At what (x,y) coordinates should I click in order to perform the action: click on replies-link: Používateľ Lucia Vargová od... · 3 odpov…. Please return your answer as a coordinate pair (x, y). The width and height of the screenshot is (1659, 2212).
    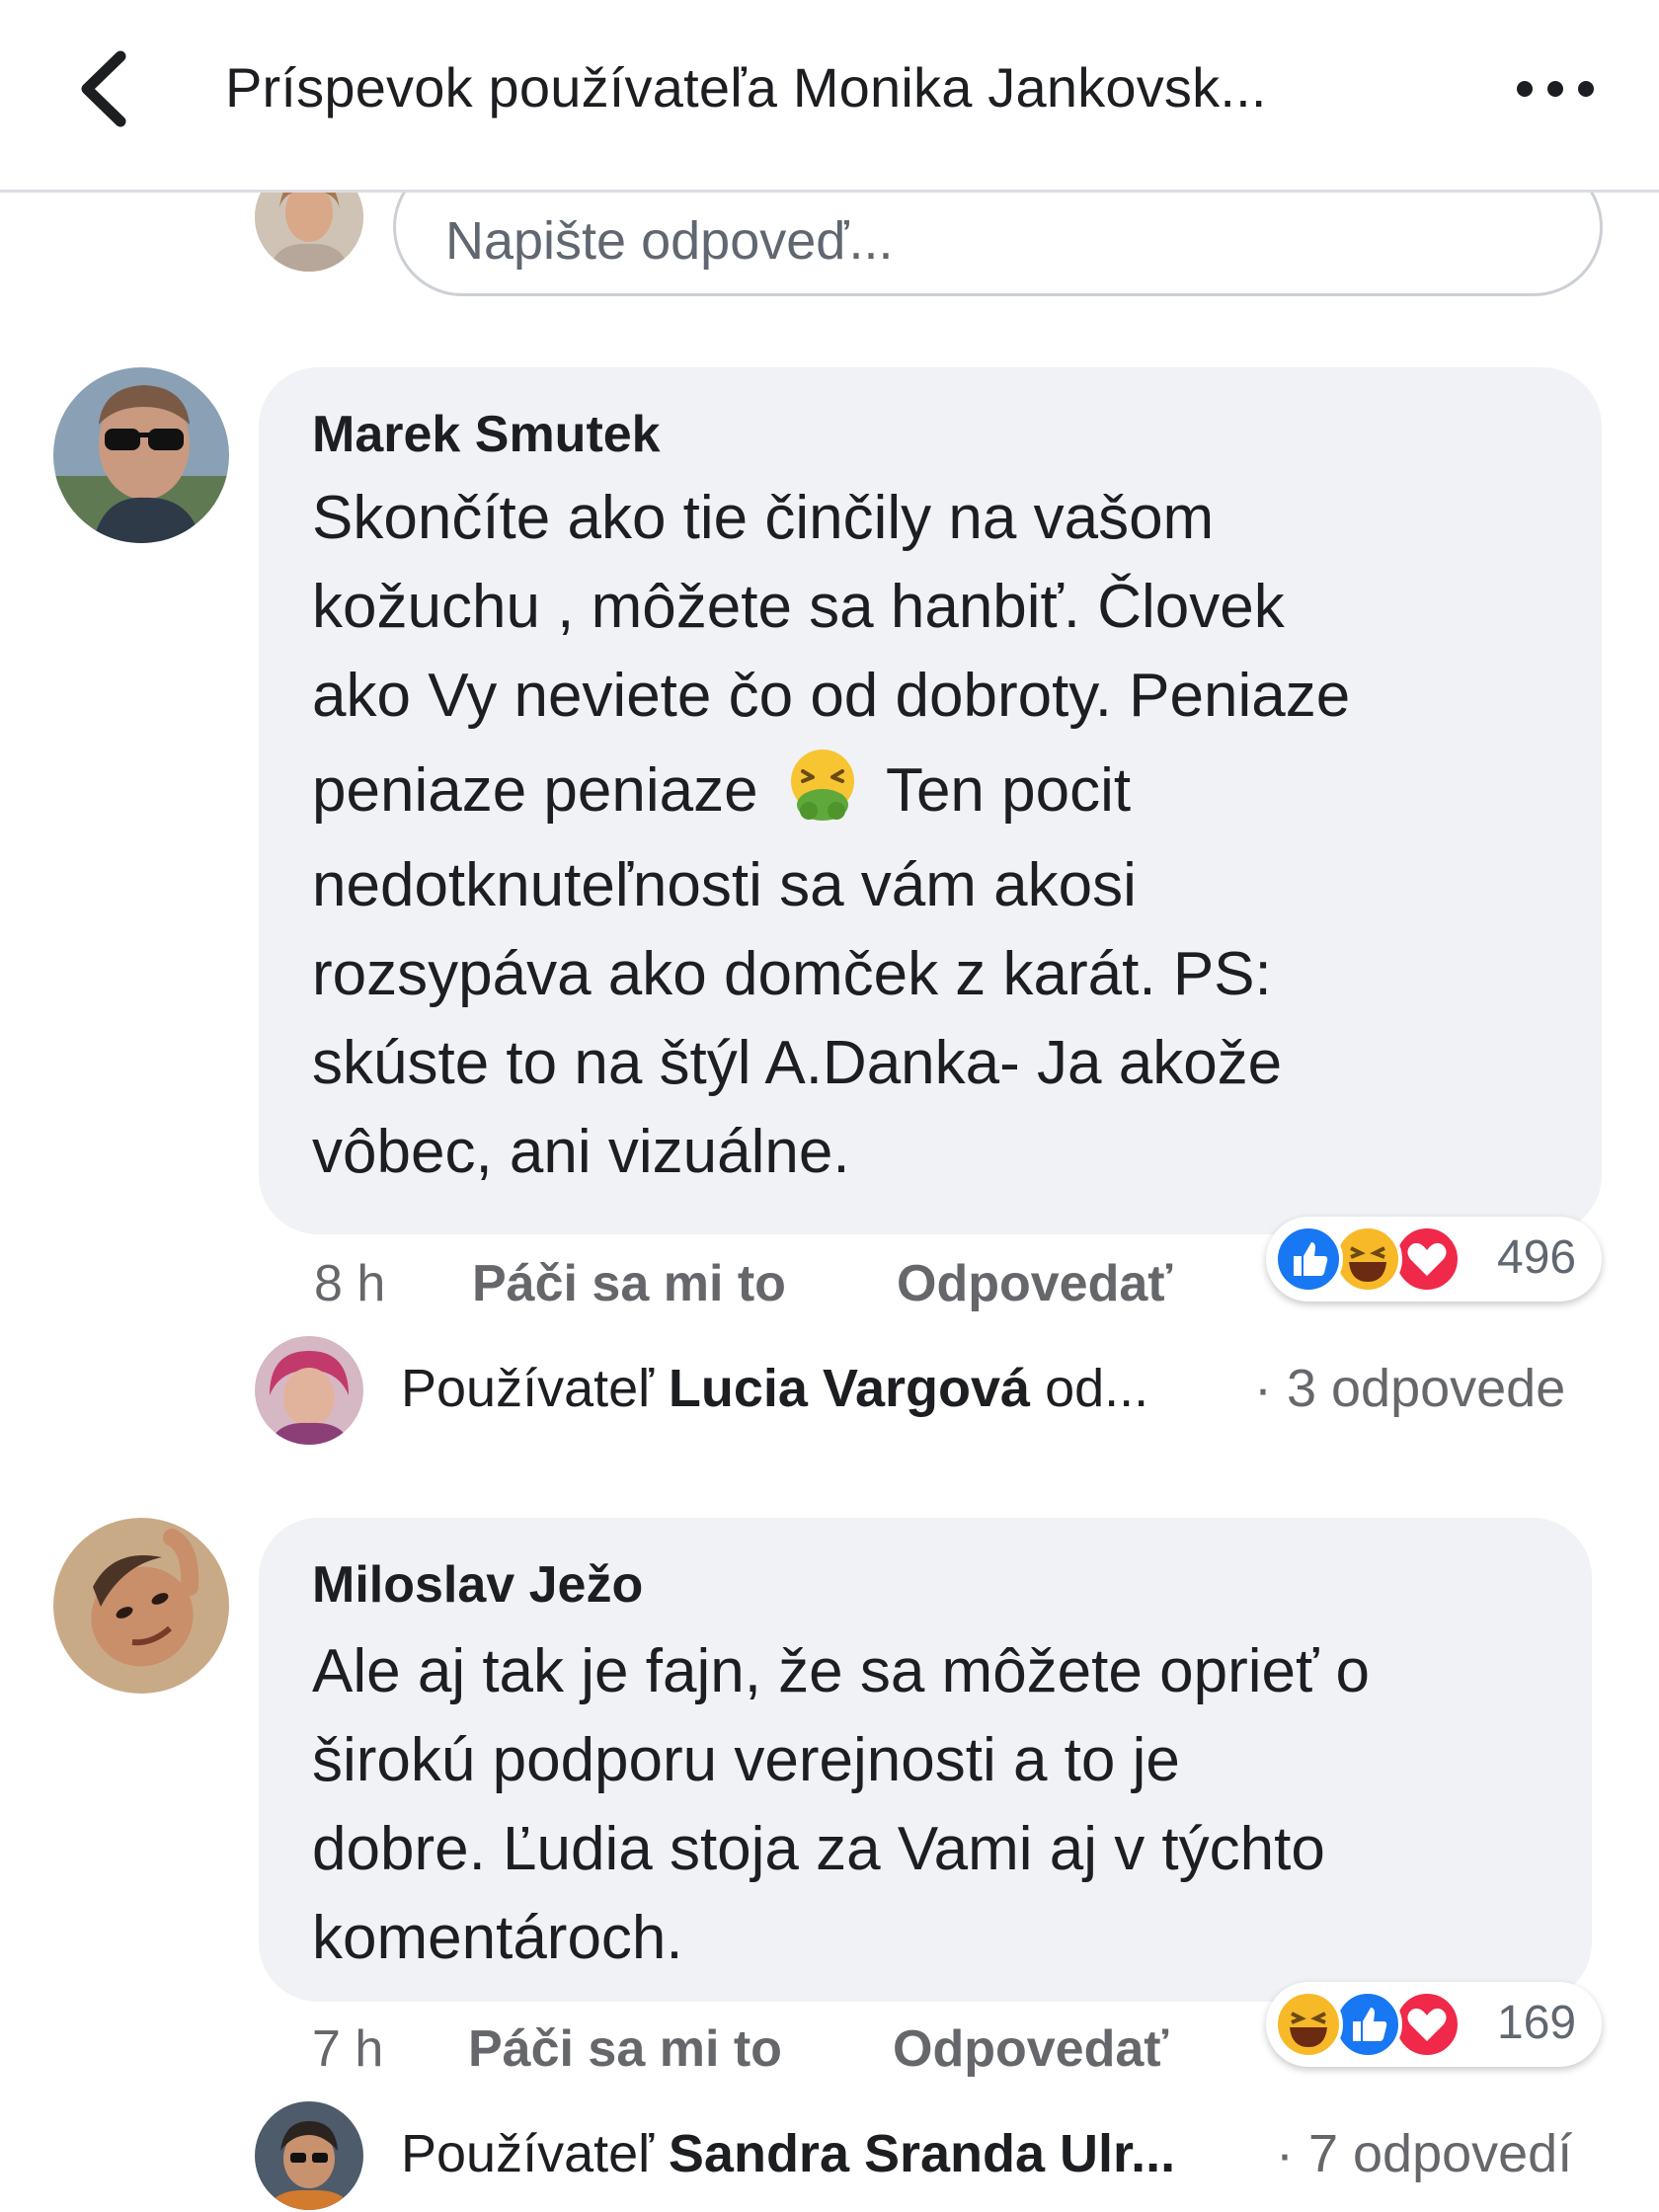
    Looking at the image, I should click on (932, 1390).